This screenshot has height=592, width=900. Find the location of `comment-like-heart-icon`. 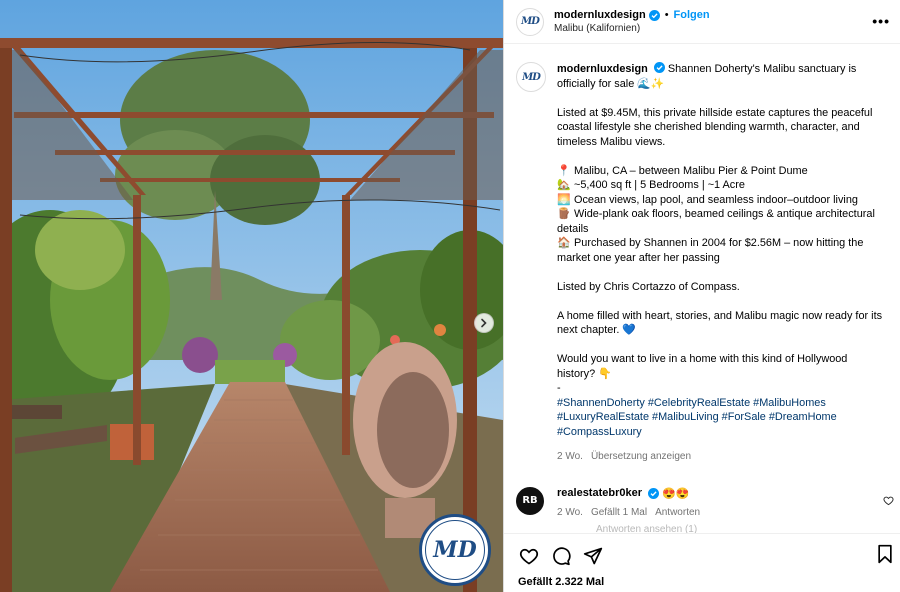

comment-like-heart-icon is located at coordinates (888, 502).